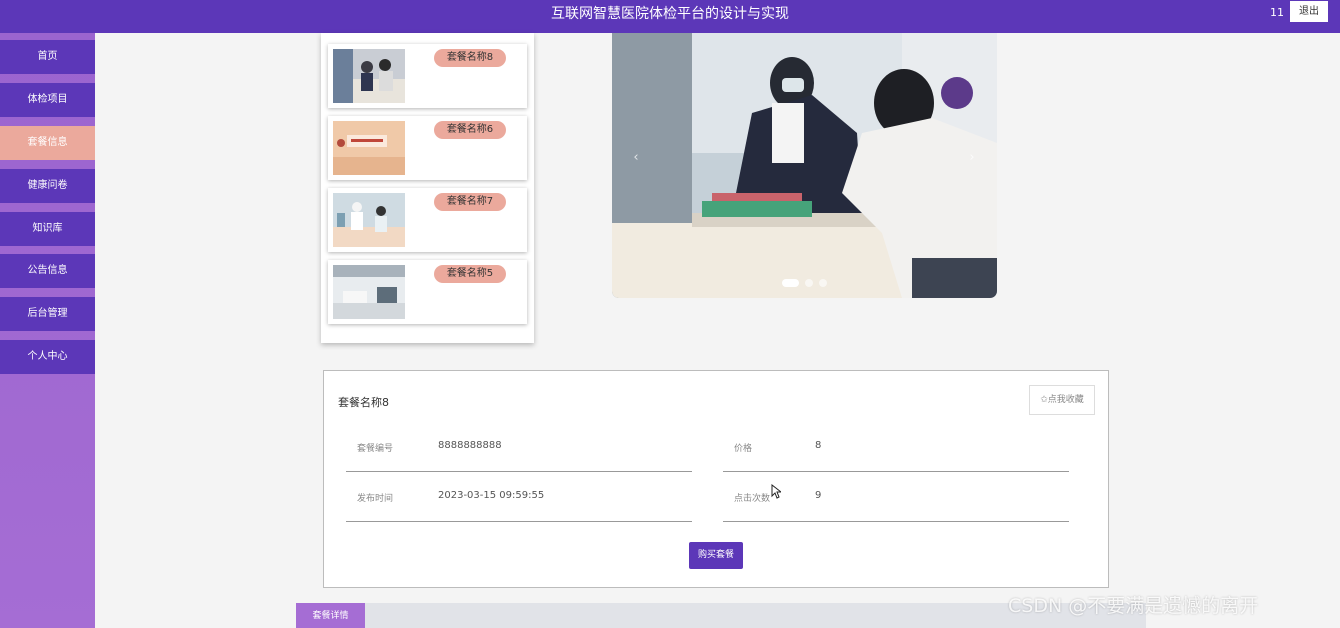  I want to click on username: 11, so click(1277, 12).